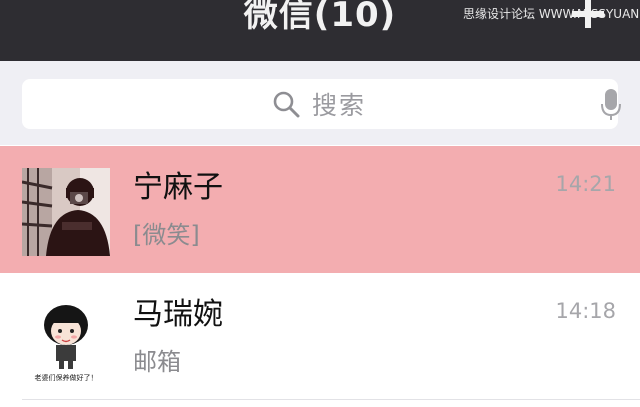 Image resolution: width=640 pixels, height=407 pixels. I want to click on chat-time: 14:18, so click(585, 311).